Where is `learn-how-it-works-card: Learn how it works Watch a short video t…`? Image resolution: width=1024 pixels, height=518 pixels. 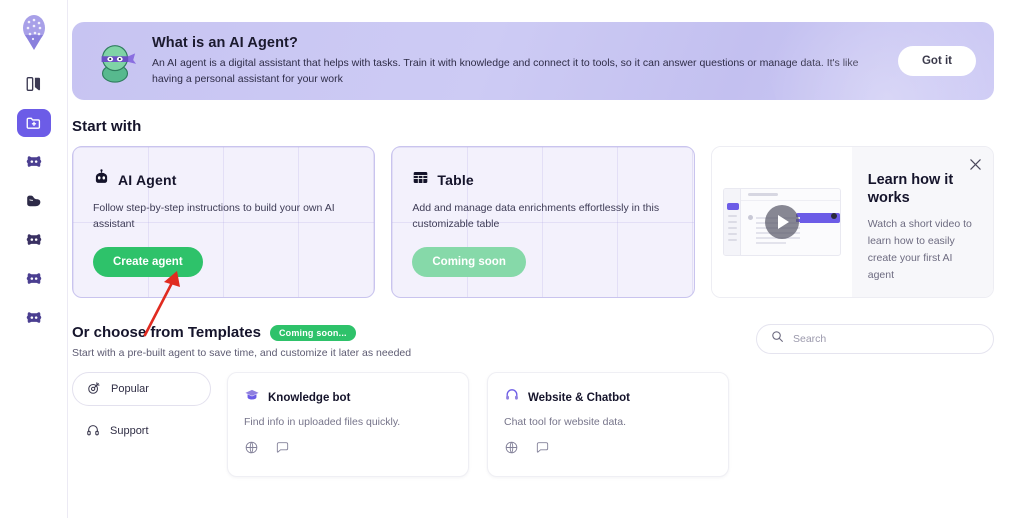 learn-how-it-works-card: Learn how it works Watch a short video t… is located at coordinates (852, 222).